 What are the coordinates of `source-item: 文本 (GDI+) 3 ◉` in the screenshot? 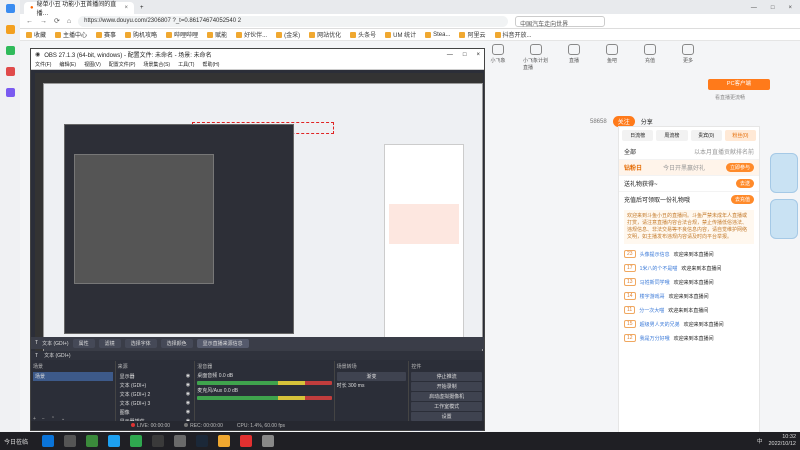 It's located at (155, 403).